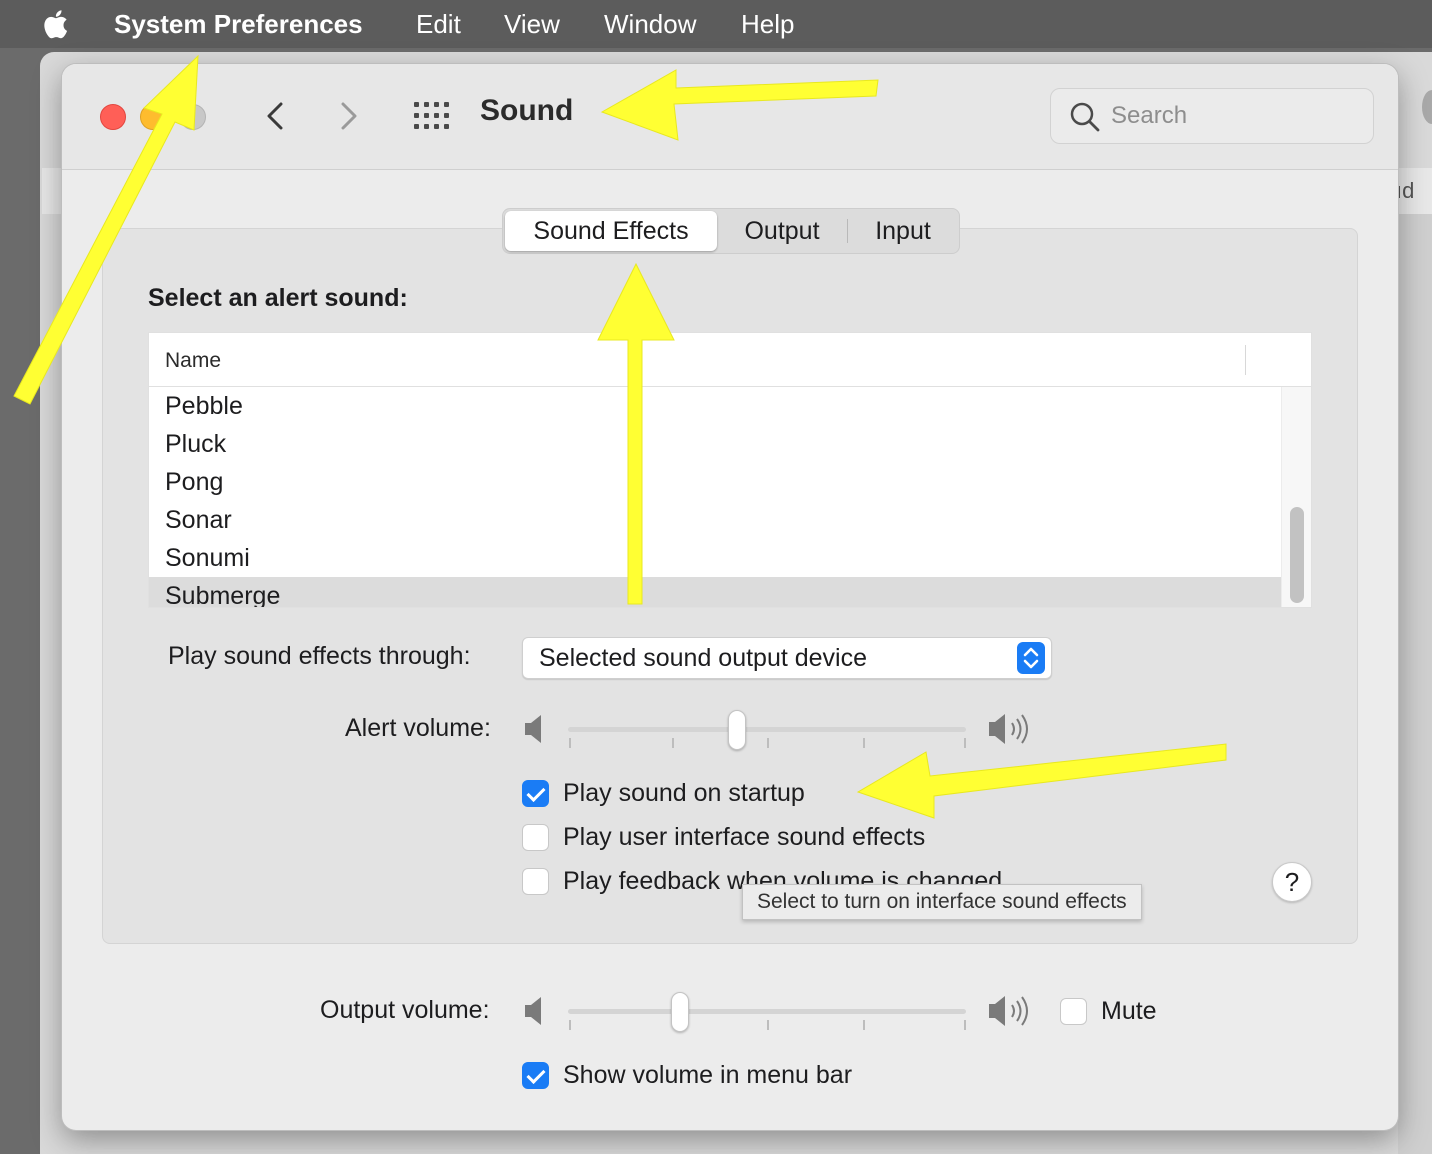 This screenshot has width=1432, height=1154. I want to click on tab-sound-effects: Sound Effects, so click(611, 231).